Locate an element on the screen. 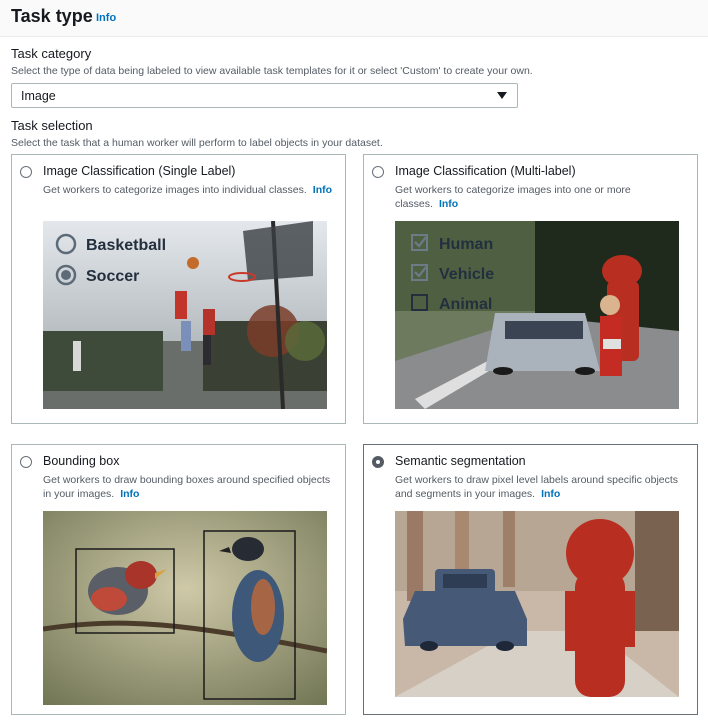 This screenshot has height=720, width=708. task-category-select: Image is located at coordinates (264, 95).